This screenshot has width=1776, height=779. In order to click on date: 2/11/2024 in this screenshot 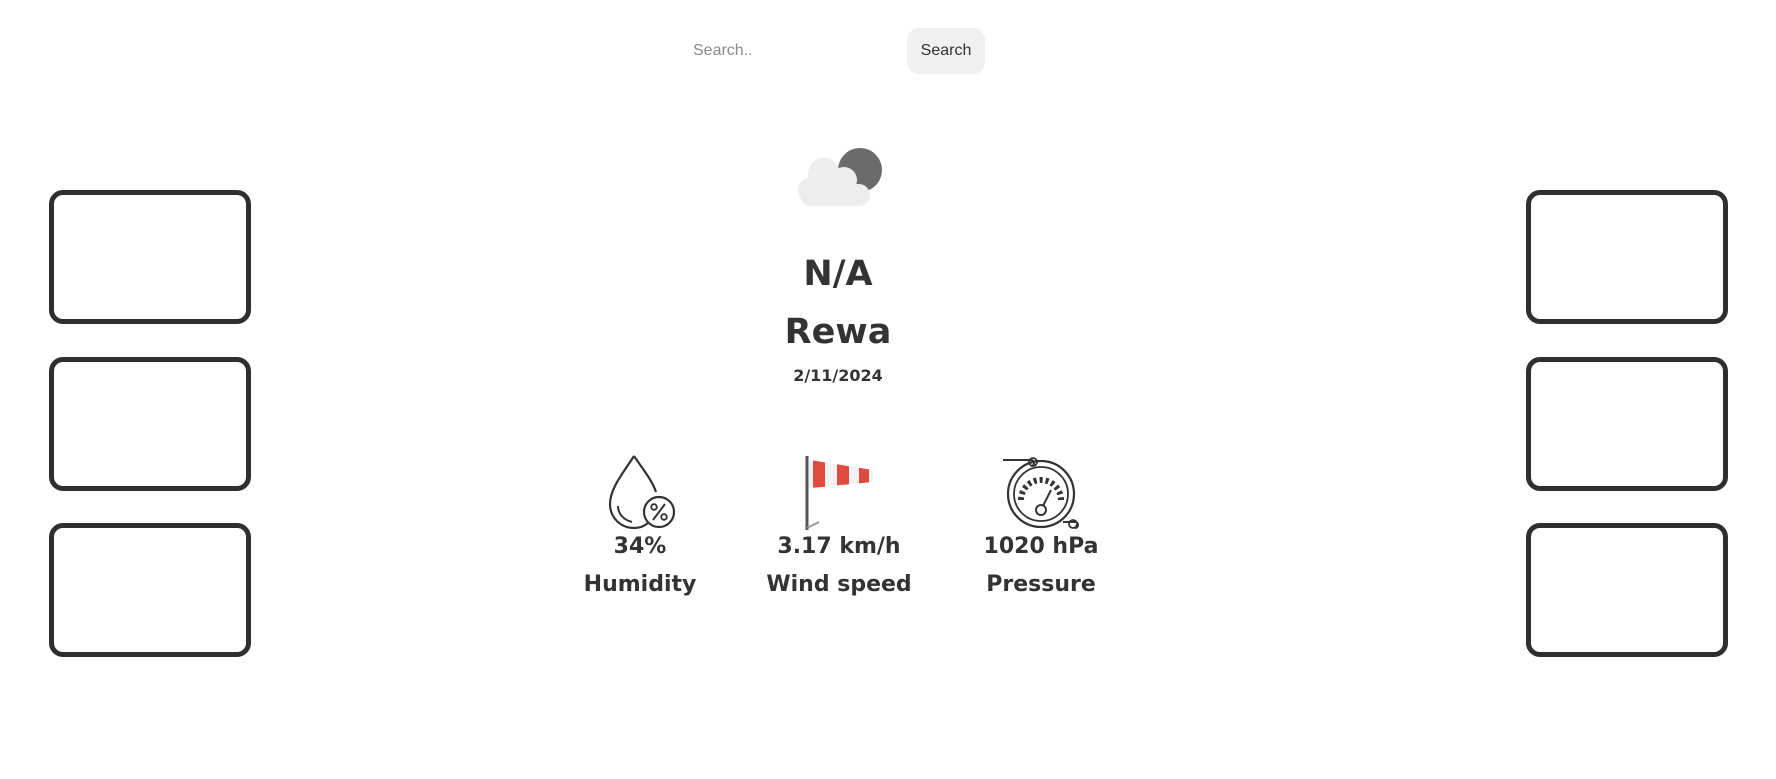, I will do `click(838, 375)`.